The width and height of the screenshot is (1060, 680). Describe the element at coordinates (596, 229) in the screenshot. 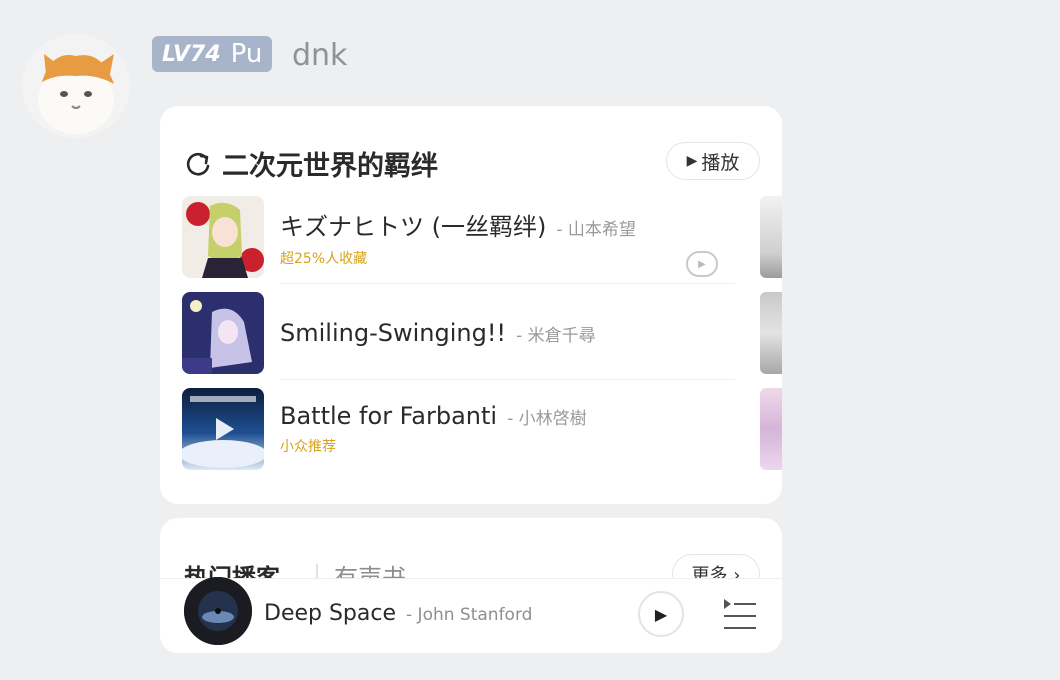

I see `song-artist: - 山本希望` at that location.